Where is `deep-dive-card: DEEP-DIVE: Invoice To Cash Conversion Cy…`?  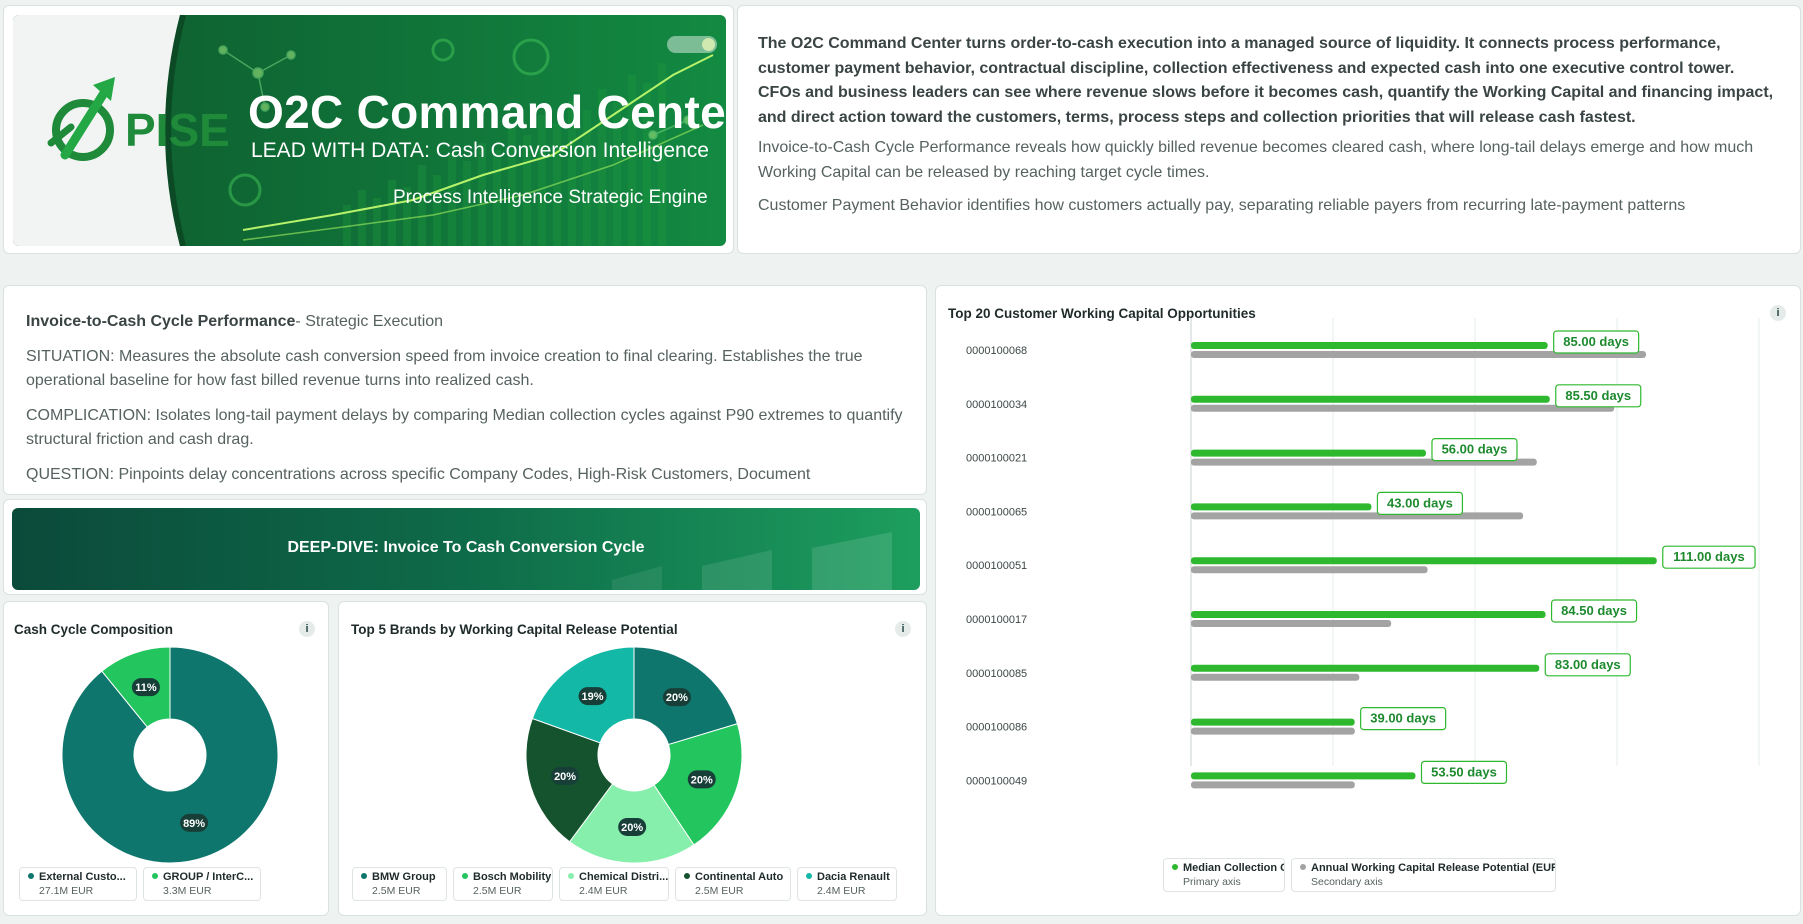 deep-dive-card: DEEP-DIVE: Invoice To Cash Conversion Cy… is located at coordinates (465, 547).